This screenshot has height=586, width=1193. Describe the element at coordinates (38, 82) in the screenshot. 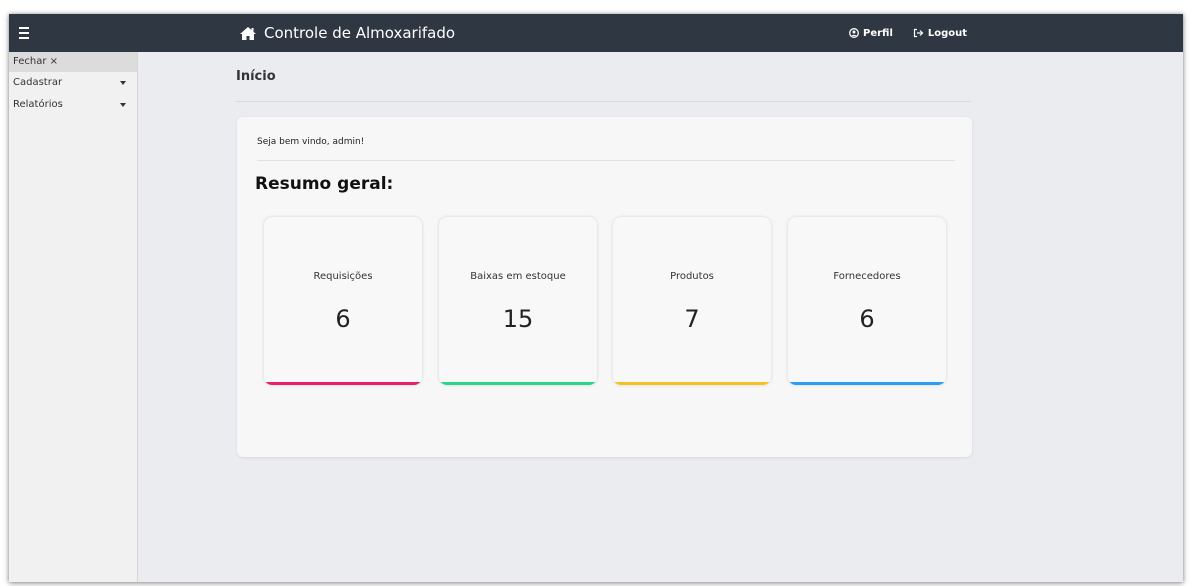

I see `sidebar-item-label: Cadastrar` at that location.